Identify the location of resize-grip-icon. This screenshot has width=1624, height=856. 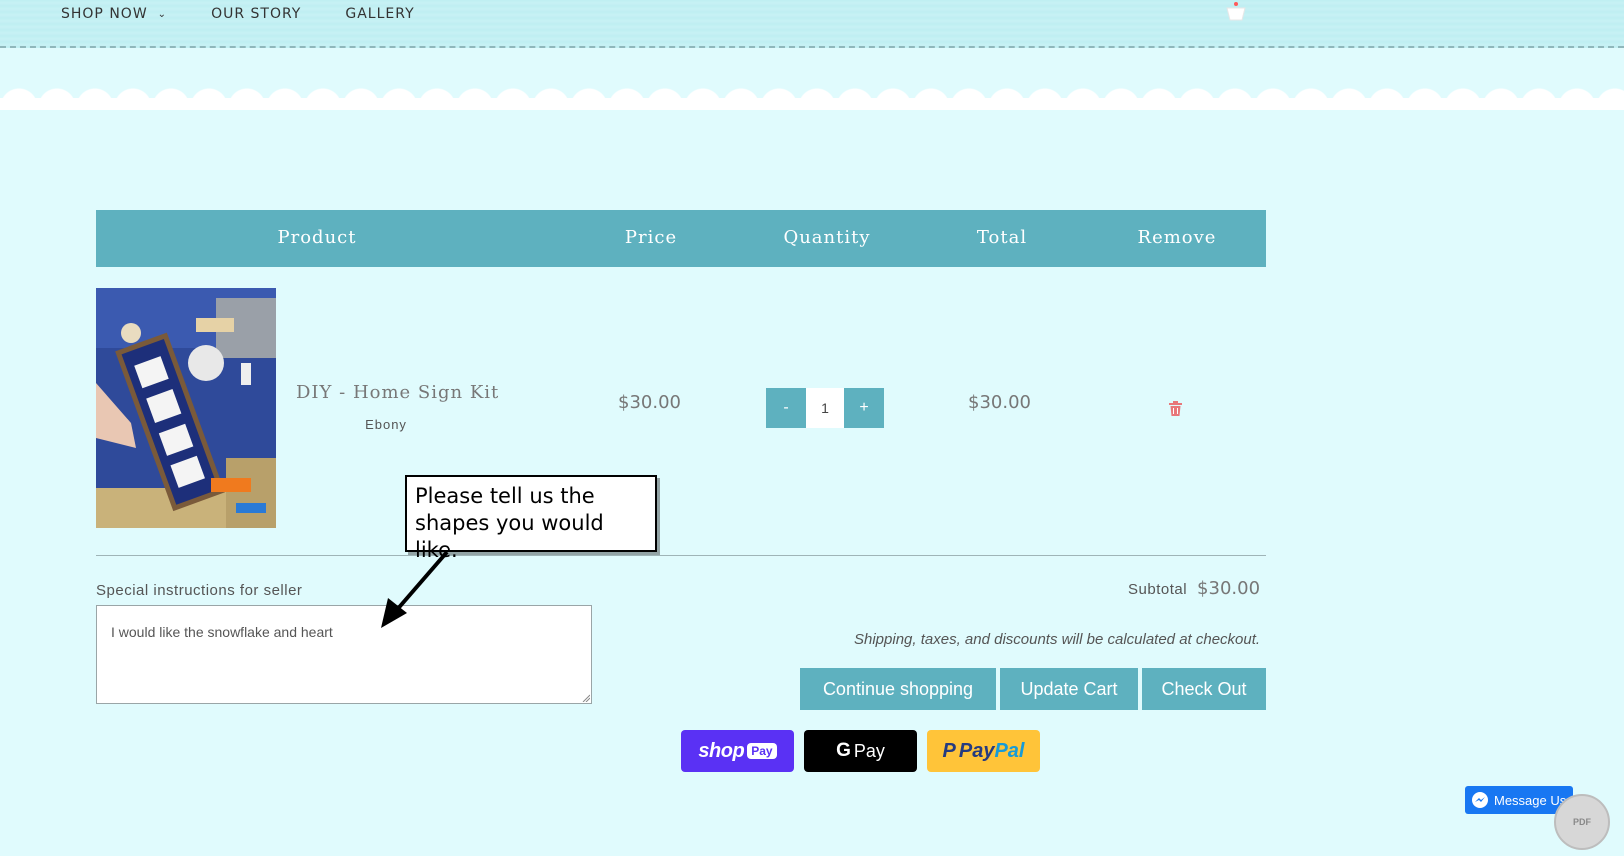
(586, 698).